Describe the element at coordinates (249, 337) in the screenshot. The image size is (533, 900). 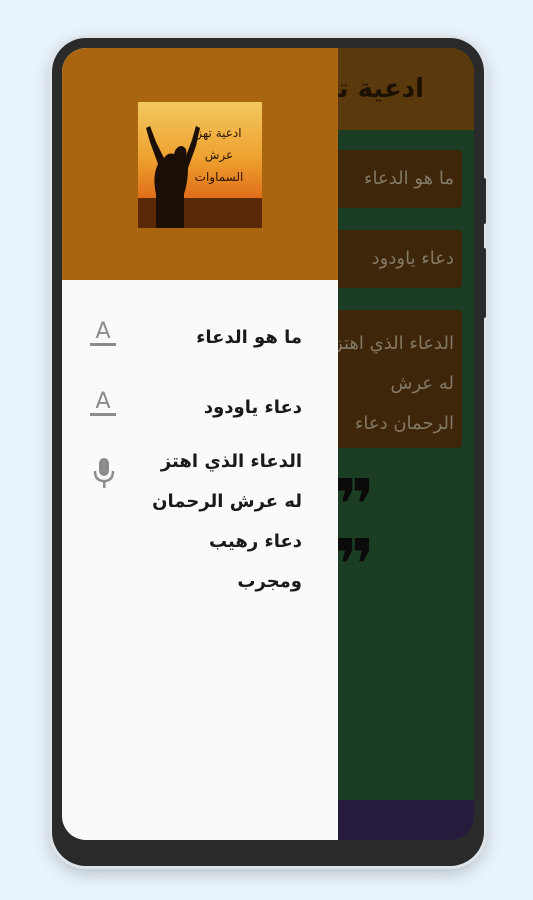
I see `drawer-item-label: ما هو الدعاء` at that location.